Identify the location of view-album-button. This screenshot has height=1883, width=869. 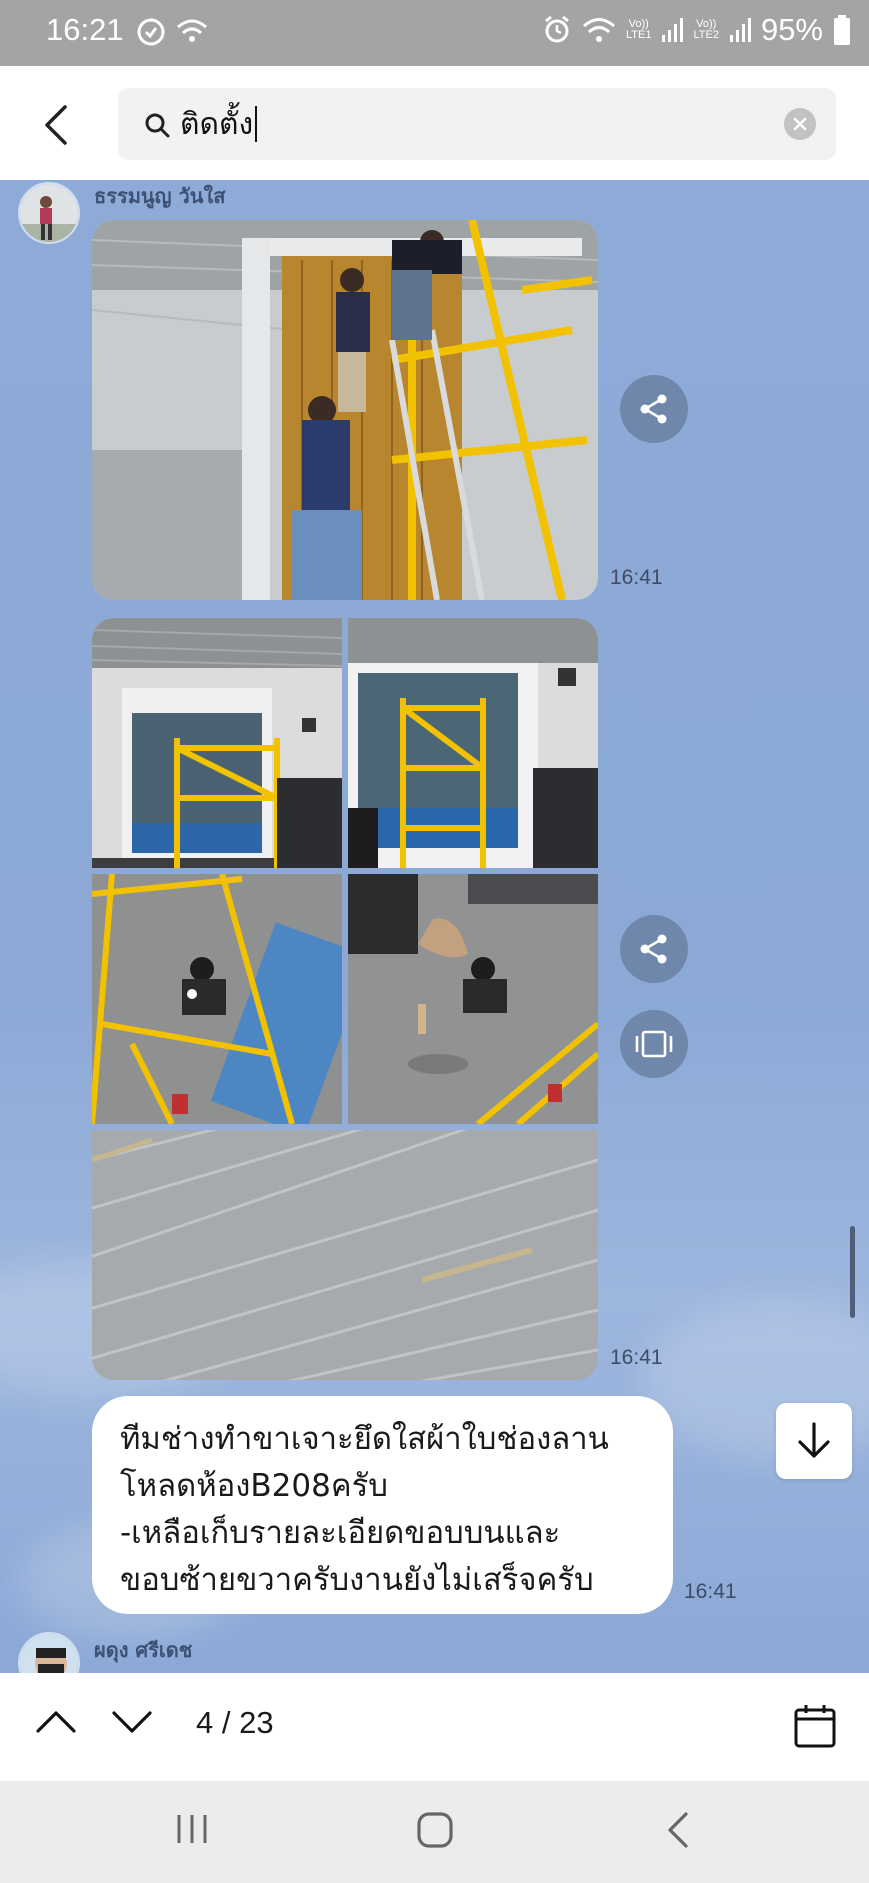
(654, 1044).